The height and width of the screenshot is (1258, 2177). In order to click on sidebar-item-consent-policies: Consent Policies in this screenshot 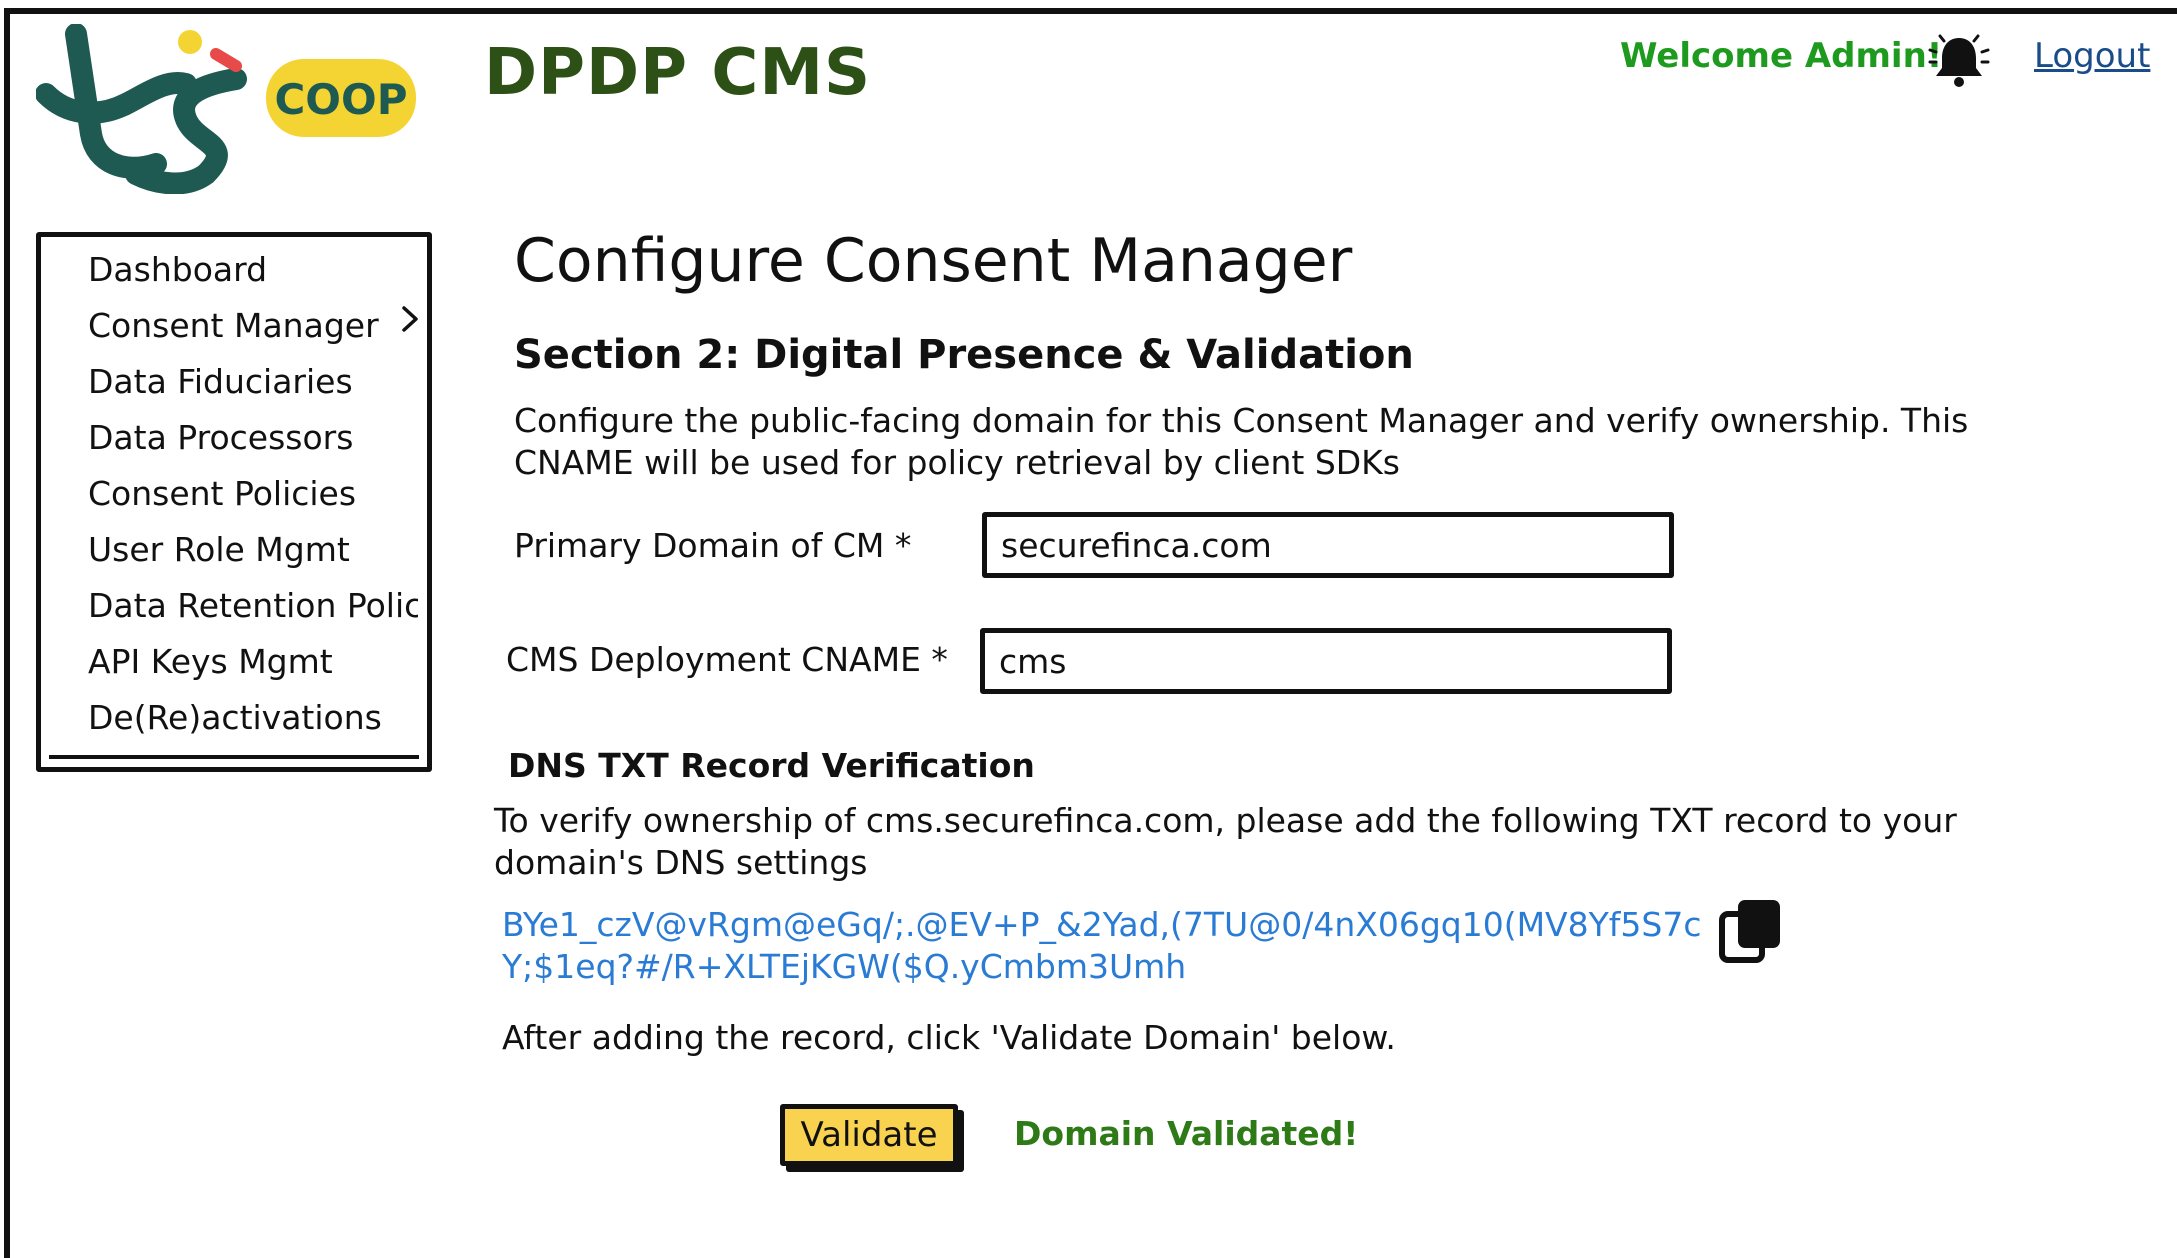, I will do `click(253, 493)`.